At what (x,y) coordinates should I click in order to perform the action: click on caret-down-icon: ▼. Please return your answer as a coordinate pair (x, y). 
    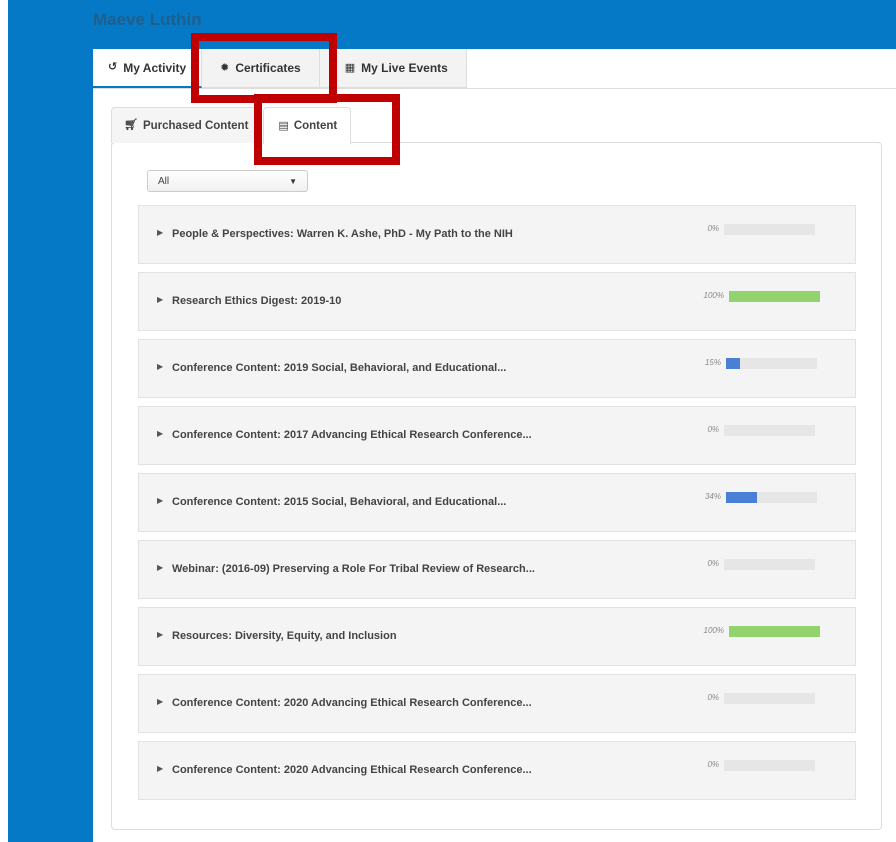
    Looking at the image, I should click on (293, 181).